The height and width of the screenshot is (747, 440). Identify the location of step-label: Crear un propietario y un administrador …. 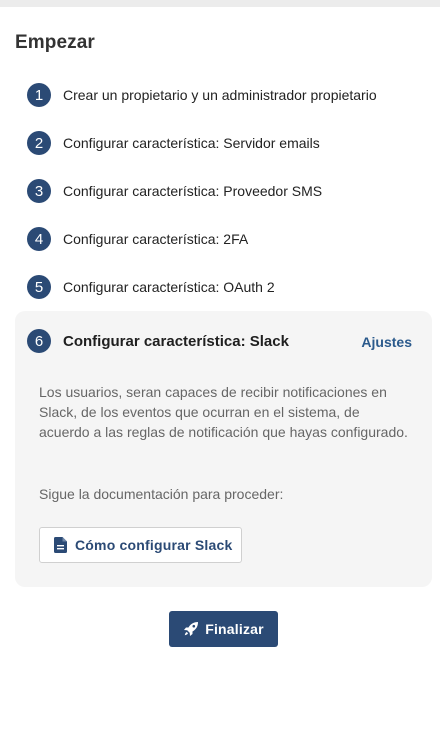
(220, 95).